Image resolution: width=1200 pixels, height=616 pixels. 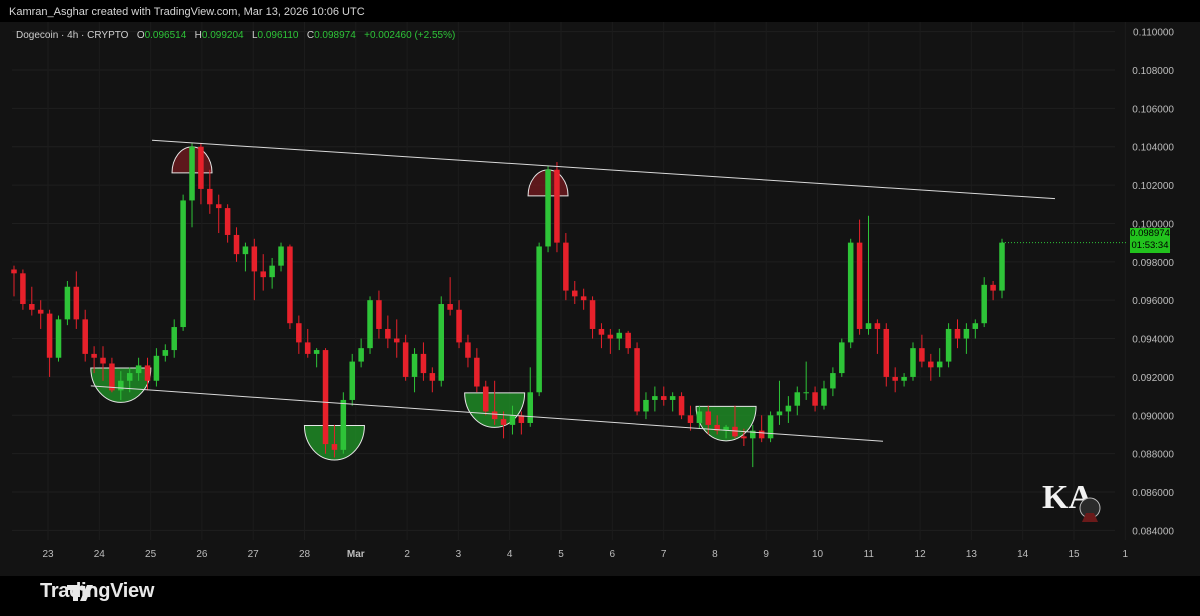 What do you see at coordinates (254, 554) in the screenshot?
I see `time-axis-label: 27` at bounding box center [254, 554].